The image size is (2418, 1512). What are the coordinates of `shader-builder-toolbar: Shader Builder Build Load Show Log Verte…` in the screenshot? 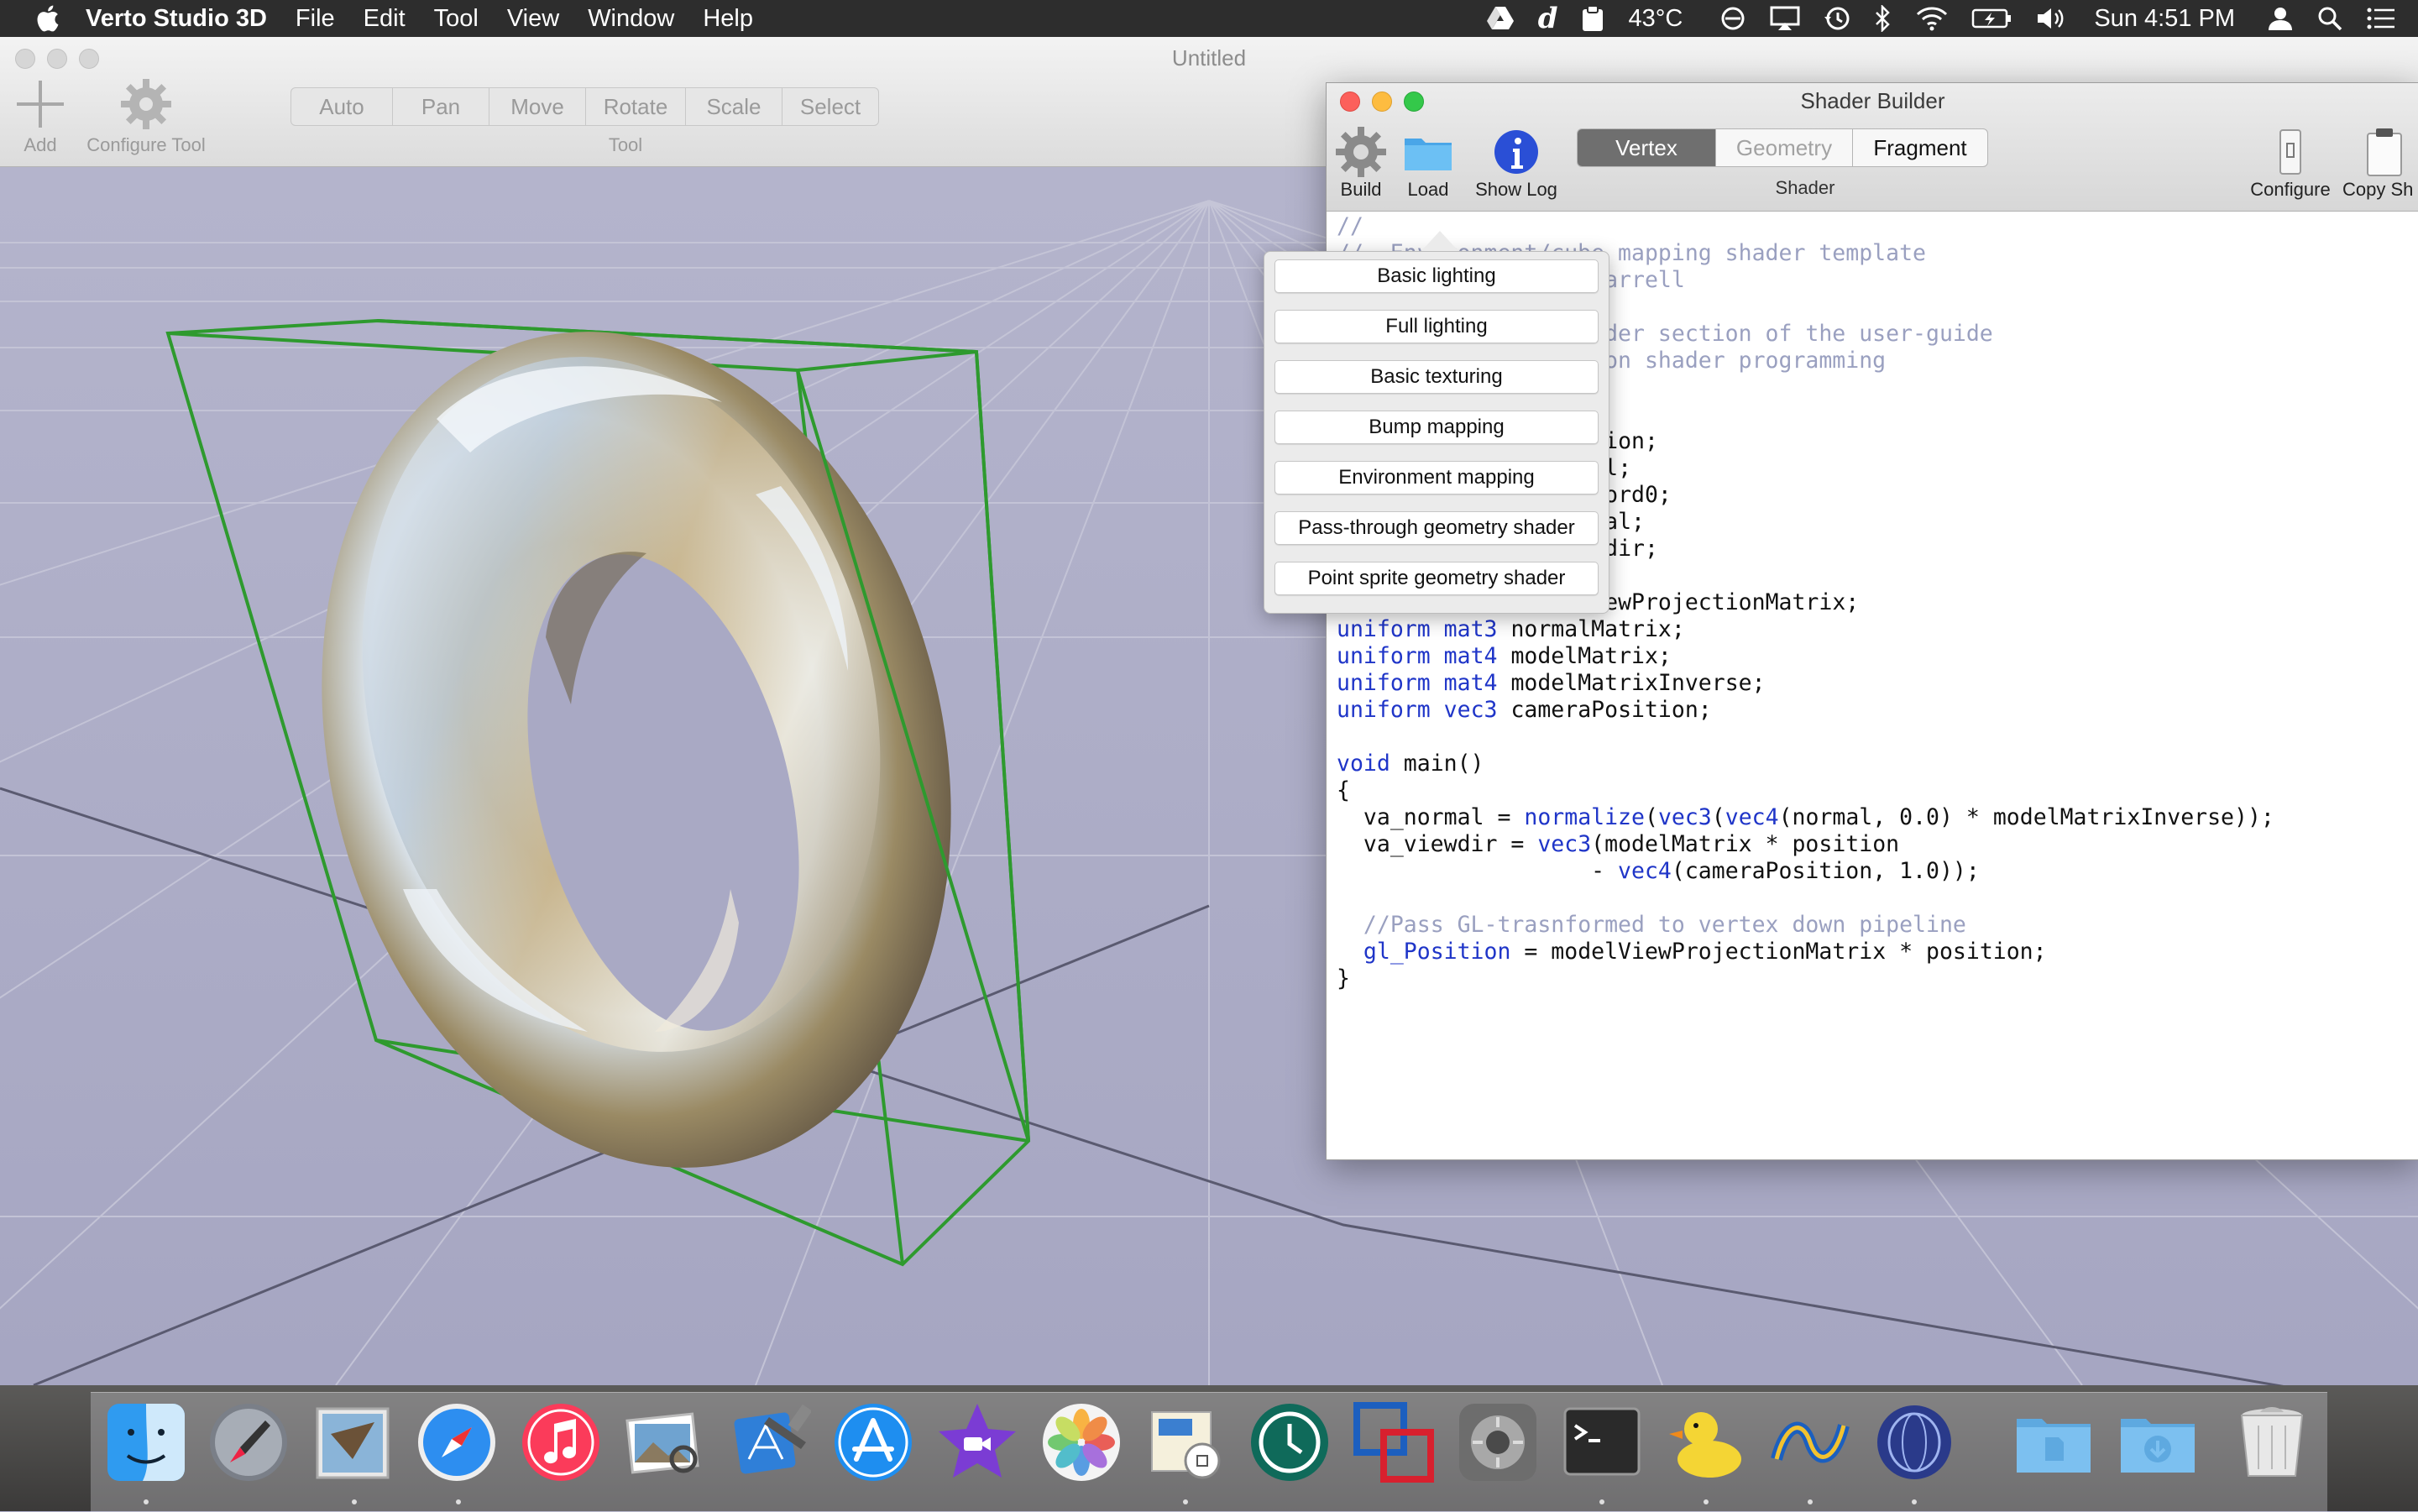 It's located at (1872, 147).